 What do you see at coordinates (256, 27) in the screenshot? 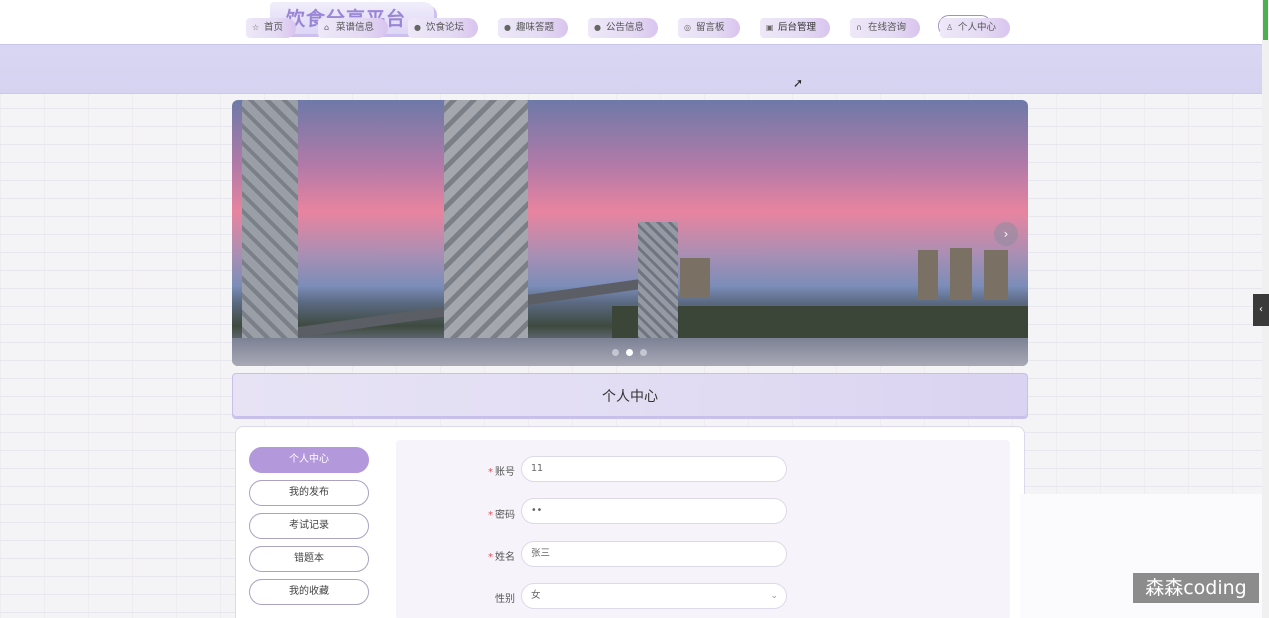
I see `star-icon: ☆` at bounding box center [256, 27].